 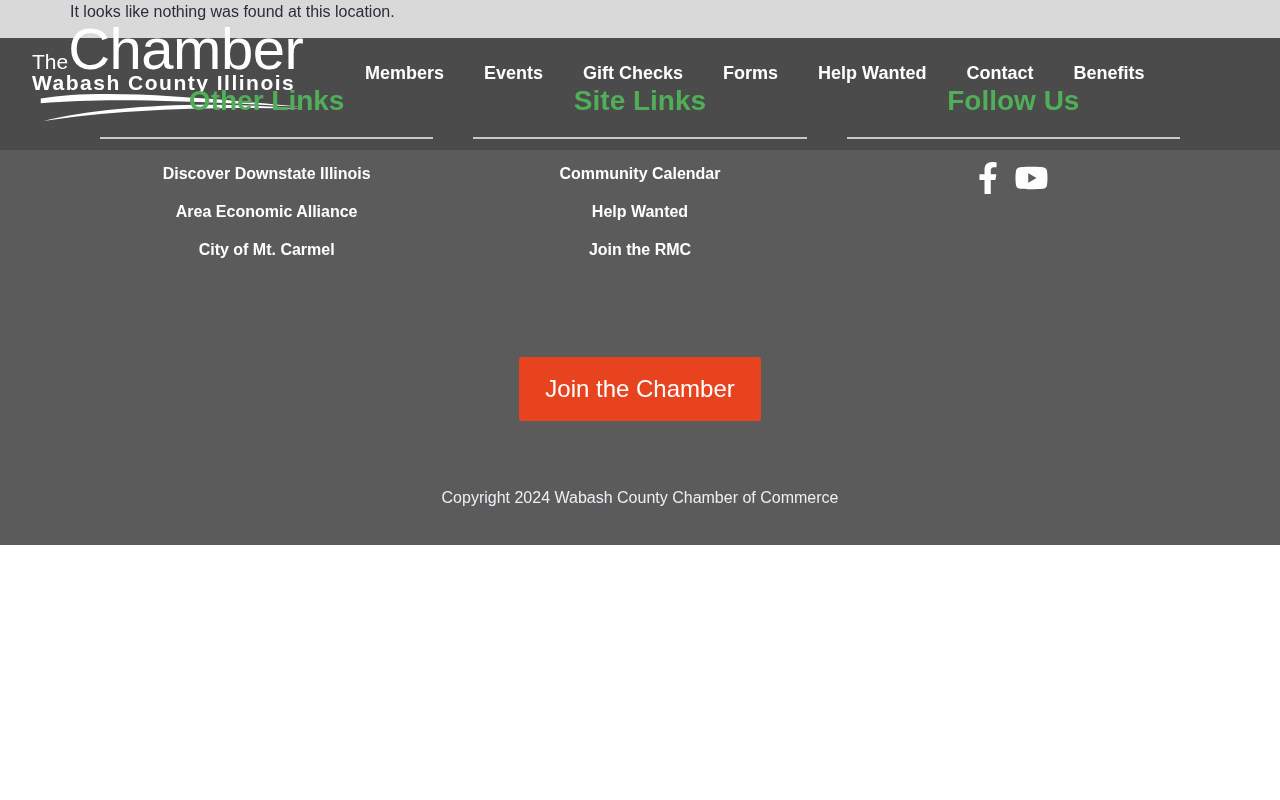 What do you see at coordinates (266, 174) in the screenshot?
I see `footer-link: Discover Downstate Illinois` at bounding box center [266, 174].